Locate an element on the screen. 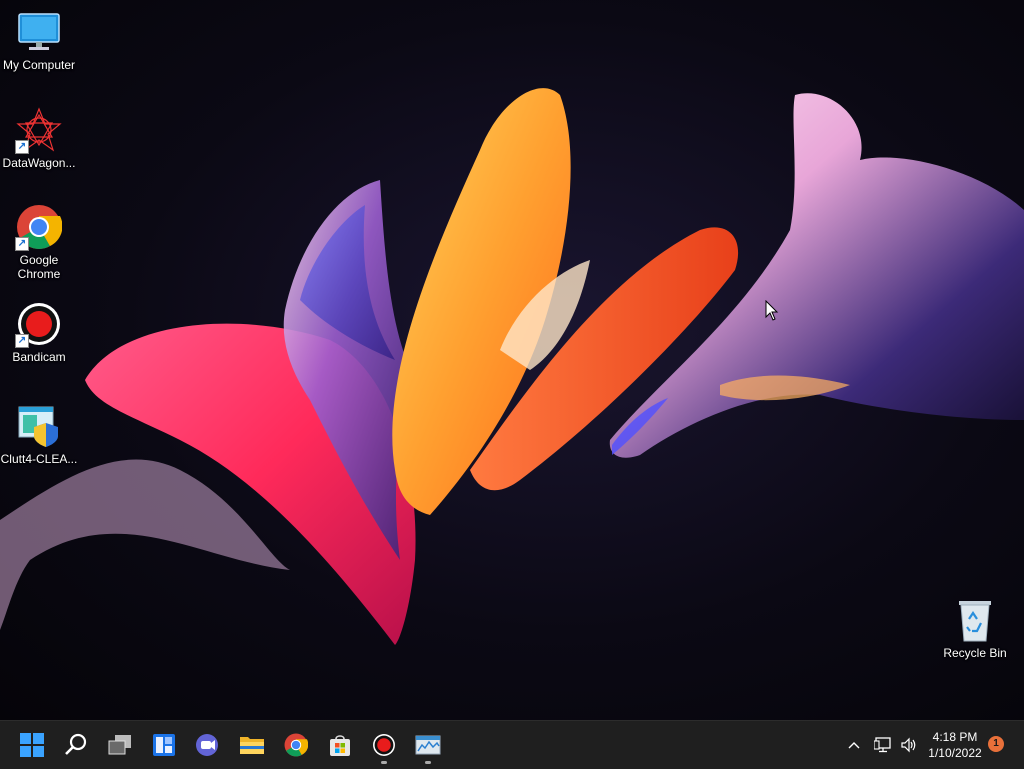  file-explorer-icon is located at coordinates (252, 745).